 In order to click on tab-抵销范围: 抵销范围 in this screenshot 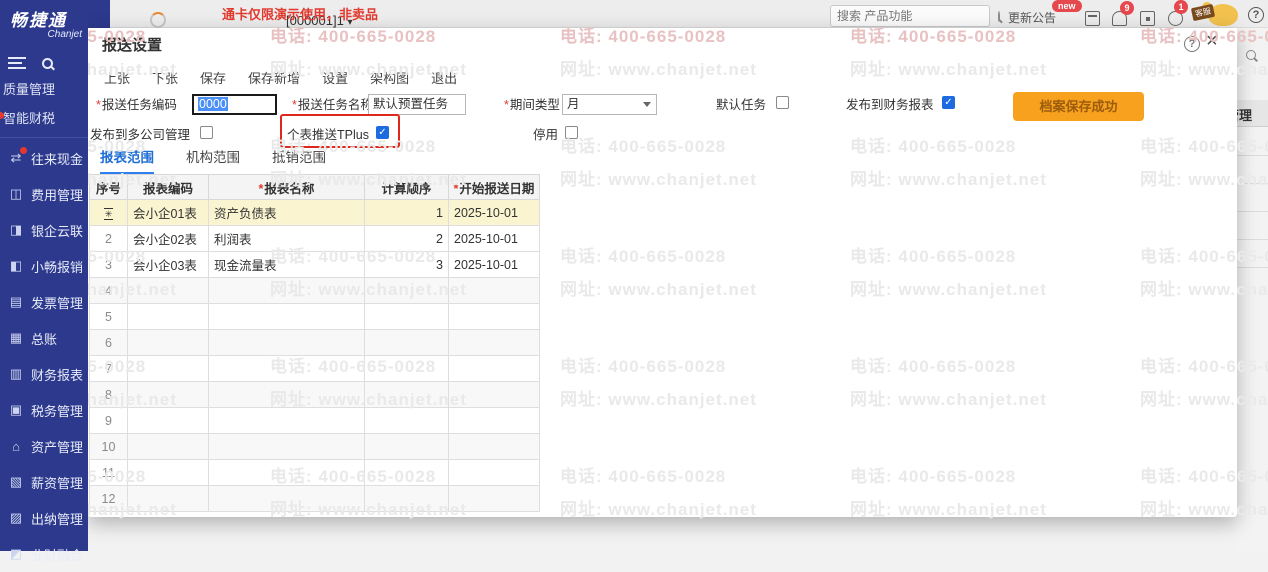, I will do `click(299, 160)`.